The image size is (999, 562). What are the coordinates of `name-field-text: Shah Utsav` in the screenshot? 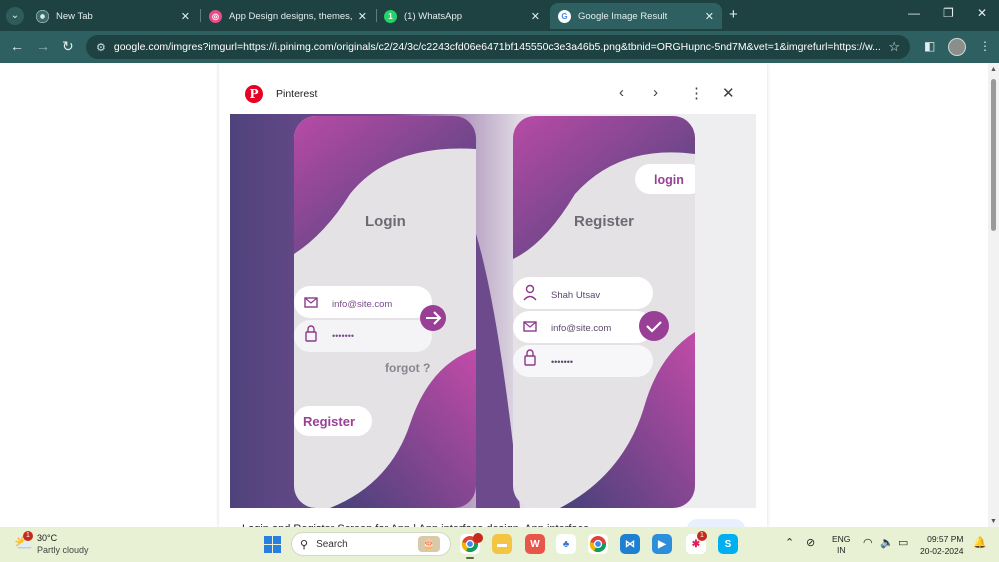 It's located at (575, 295).